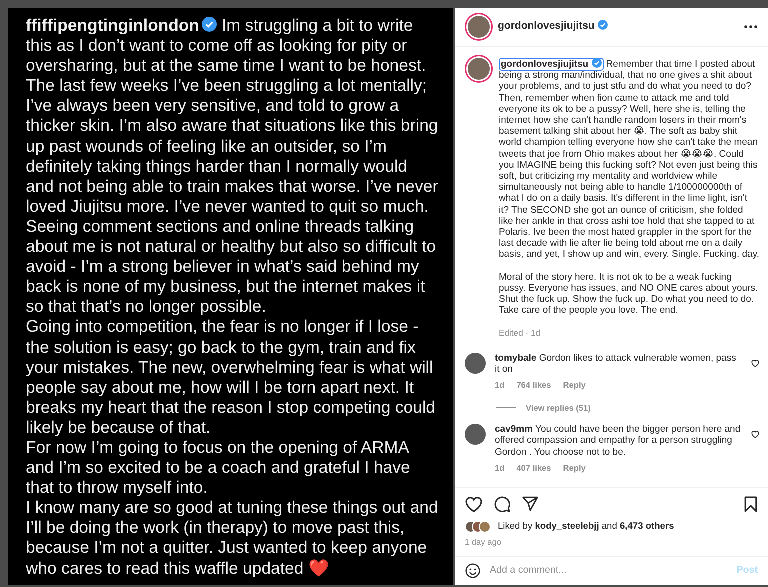 Image resolution: width=768 pixels, height=587 pixels. I want to click on caption-paragraph: gordonlovesjiujitsu Remember that time I posted about being a strong man/individual, that no one gives a shit about your problems, and to just stfu and do what you need to do? Then, remember when fion came to attack me and told everyone its ok to be a pussy? Well, here she is, telling the internet how she can't handle random losers in their mom's basement talking shit about her 😭. The soft as baby shit world champion telling everyone how she can't take the mean tweets that joe from Ohio makes about her 😭😭😭. Could you IMAGINE being this fucking soft? Not even just being this soft, but criticizing my mentality and worldview while simultaneously not being able to handle 1/100000000th of what I do on a daily basis. It's different in the lime light, isn't it? The SECOND she got an ounce of criticism, she folded like her ankle in that cross ashi toe hold that she tapped to at Polaris. Ive been the most hated grappler in the sport for the last decade with lie after lie being told about me on a daily basis, and yet, I show up and win, every. Single. Fucking. day., so click(629, 159).